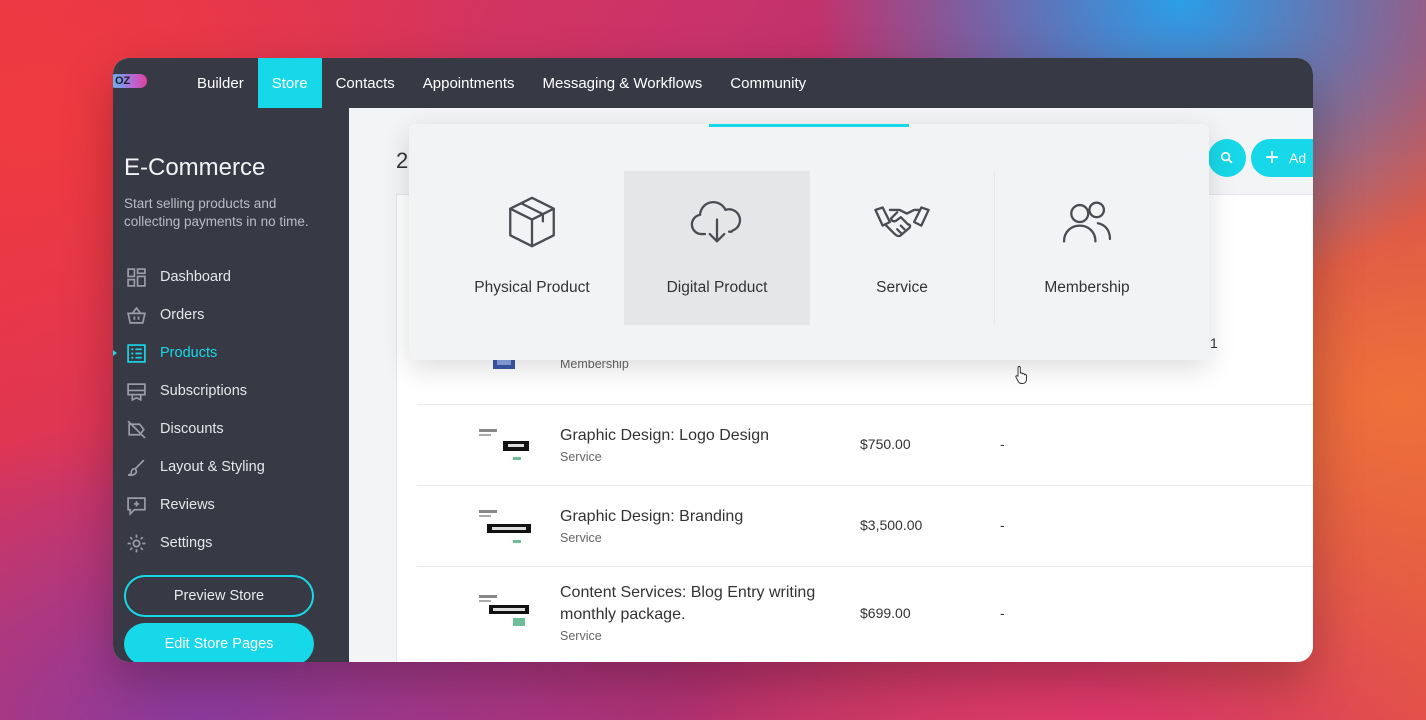  I want to click on sidebar-item-discounts: Discounts, so click(231, 429).